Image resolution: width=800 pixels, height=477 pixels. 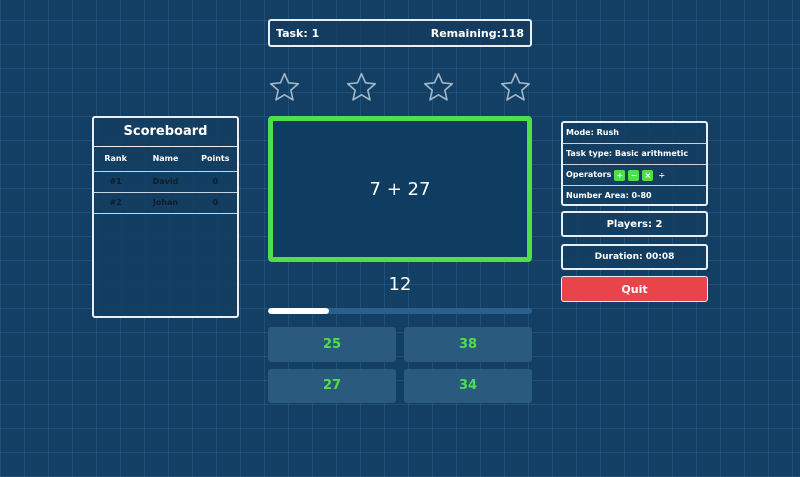 What do you see at coordinates (468, 344) in the screenshot?
I see `answer-button: 38` at bounding box center [468, 344].